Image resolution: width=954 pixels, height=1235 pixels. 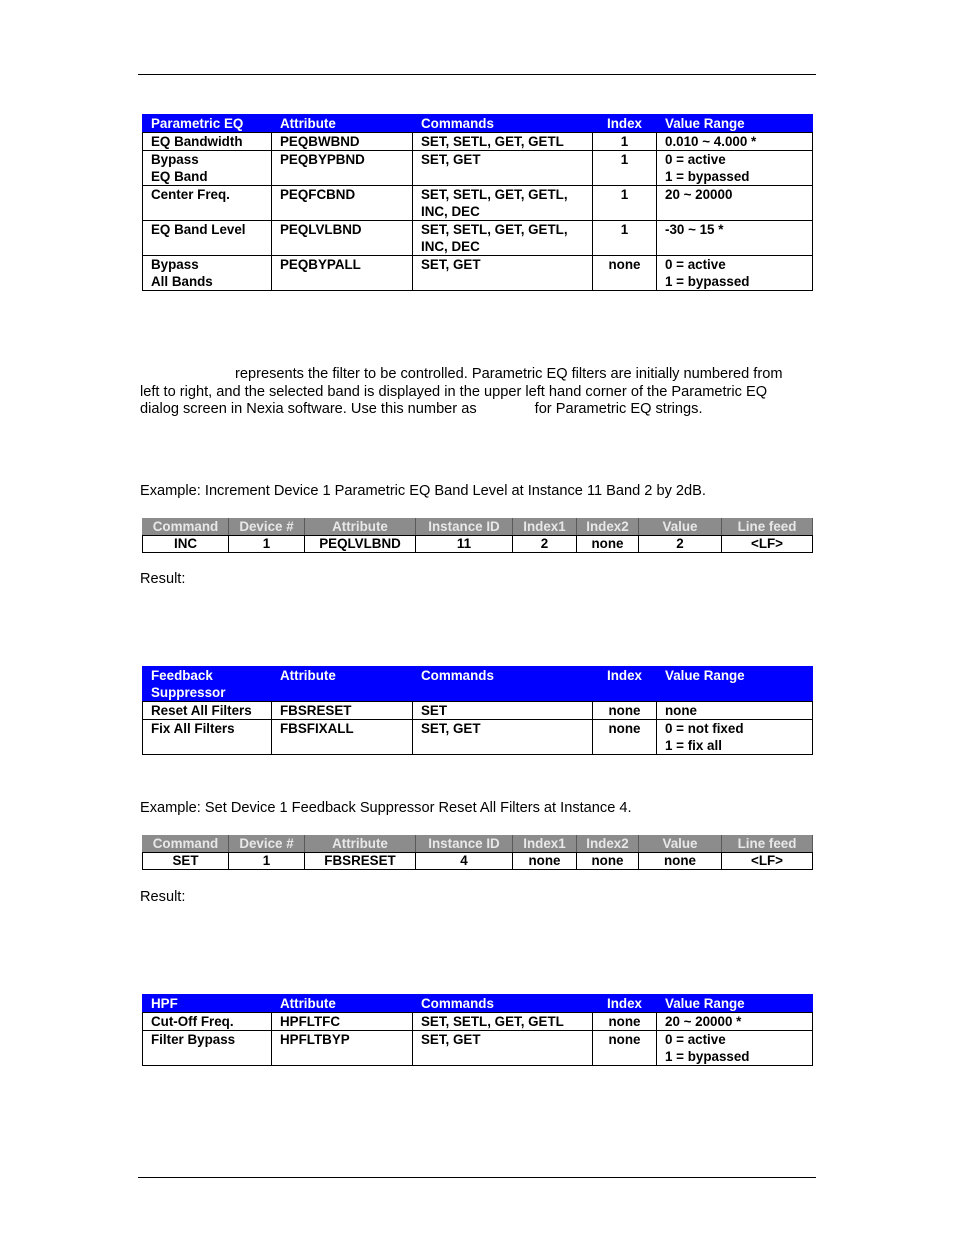 I want to click on command-value-cell: 4, so click(x=464, y=861).